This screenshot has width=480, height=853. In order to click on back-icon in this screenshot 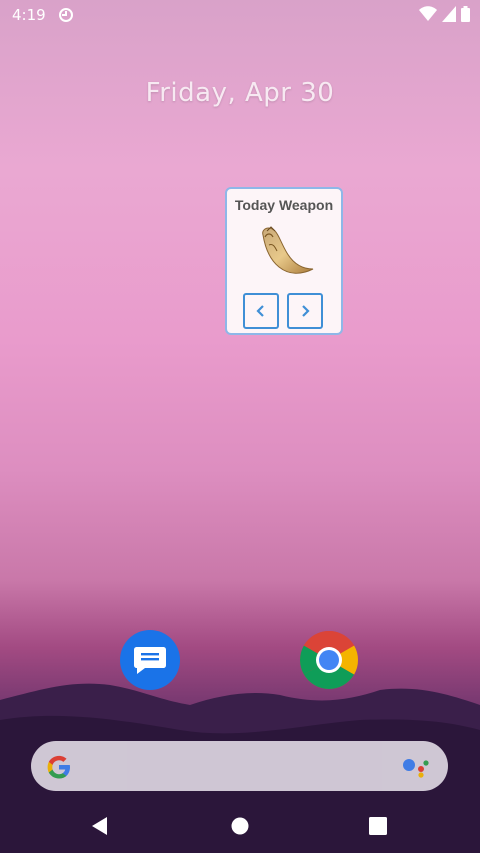, I will do `click(100, 826)`.